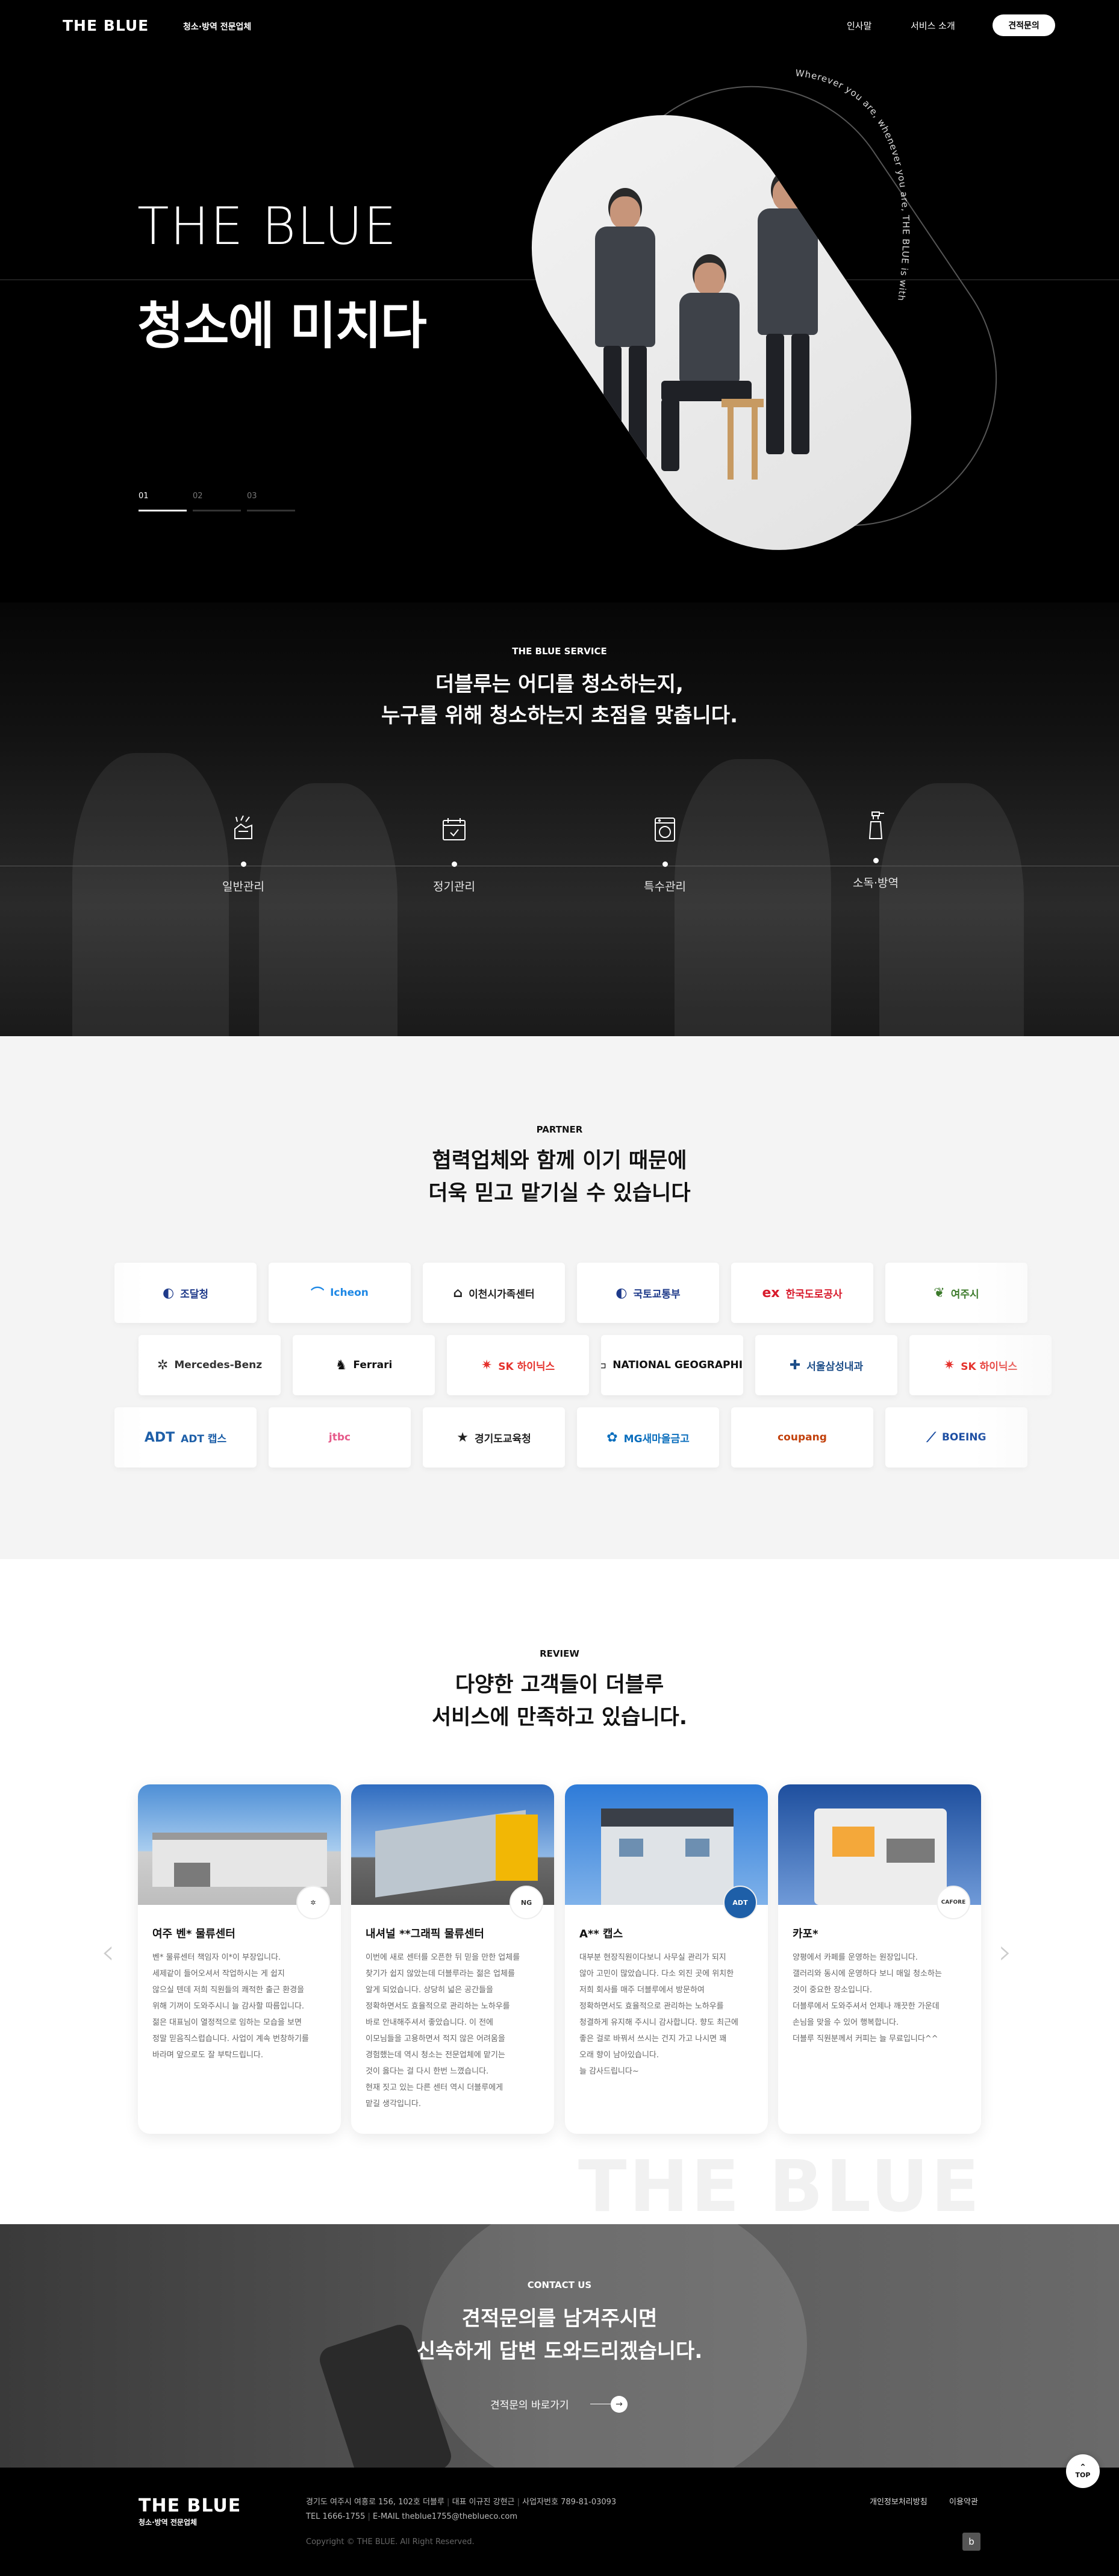 Image resolution: width=1119 pixels, height=2576 pixels. Describe the element at coordinates (425, 1934) in the screenshot. I see `review-card-title: 내셔널 **그래픽 물류센터` at that location.